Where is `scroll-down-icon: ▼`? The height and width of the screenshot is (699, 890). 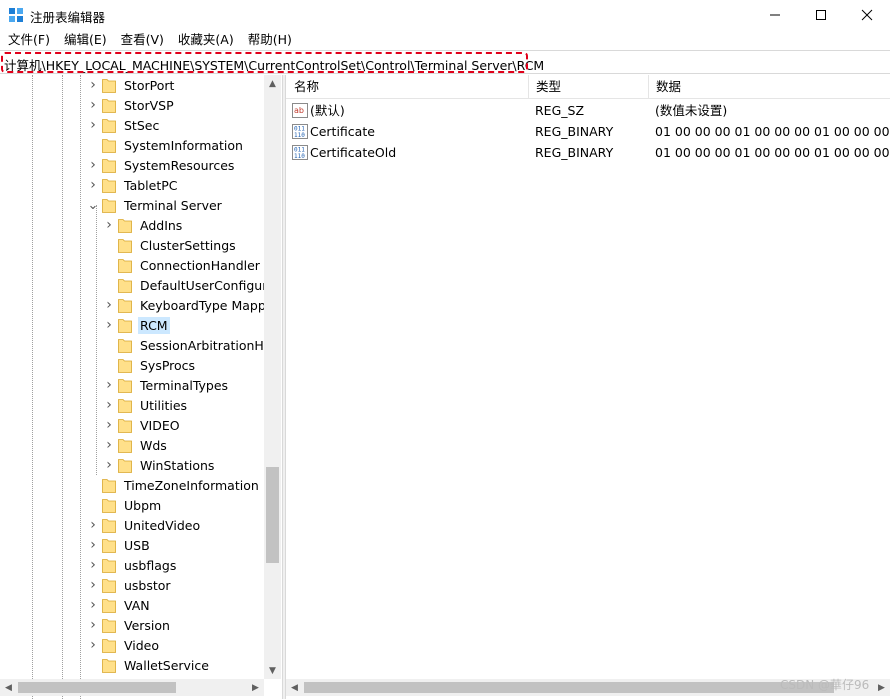
scroll-down-icon: ▼ is located at coordinates (272, 670).